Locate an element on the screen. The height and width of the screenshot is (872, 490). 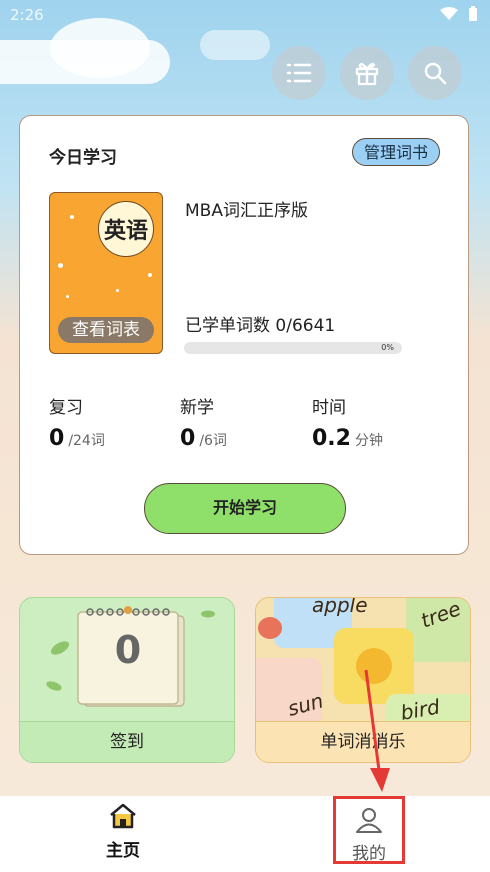
stat-time: 时间 0.2 分钟 is located at coordinates (347, 422).